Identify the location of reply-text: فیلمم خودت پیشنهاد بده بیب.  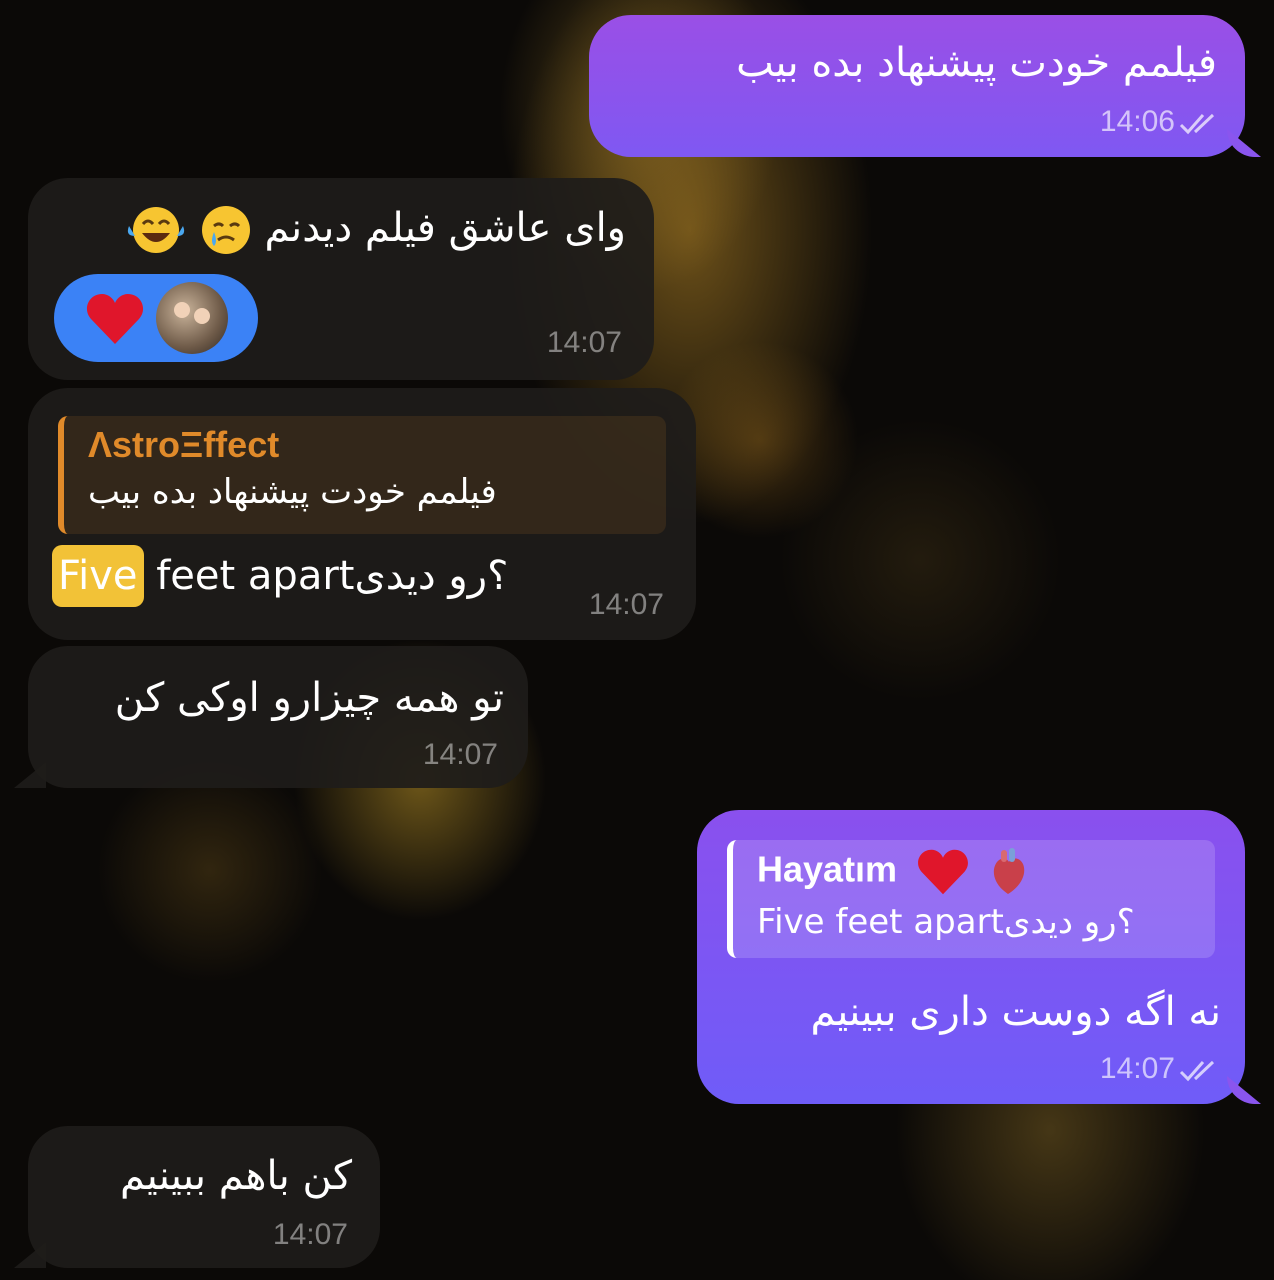
(292, 492).